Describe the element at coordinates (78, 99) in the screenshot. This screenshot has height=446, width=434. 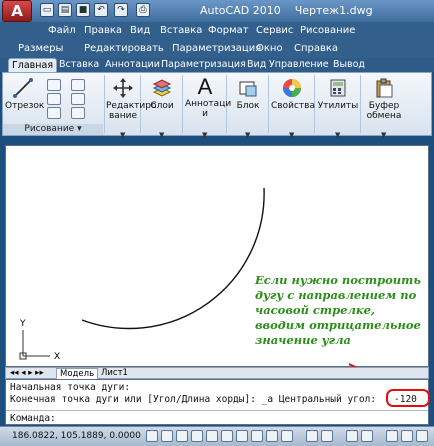
I see `rectangle-icon` at that location.